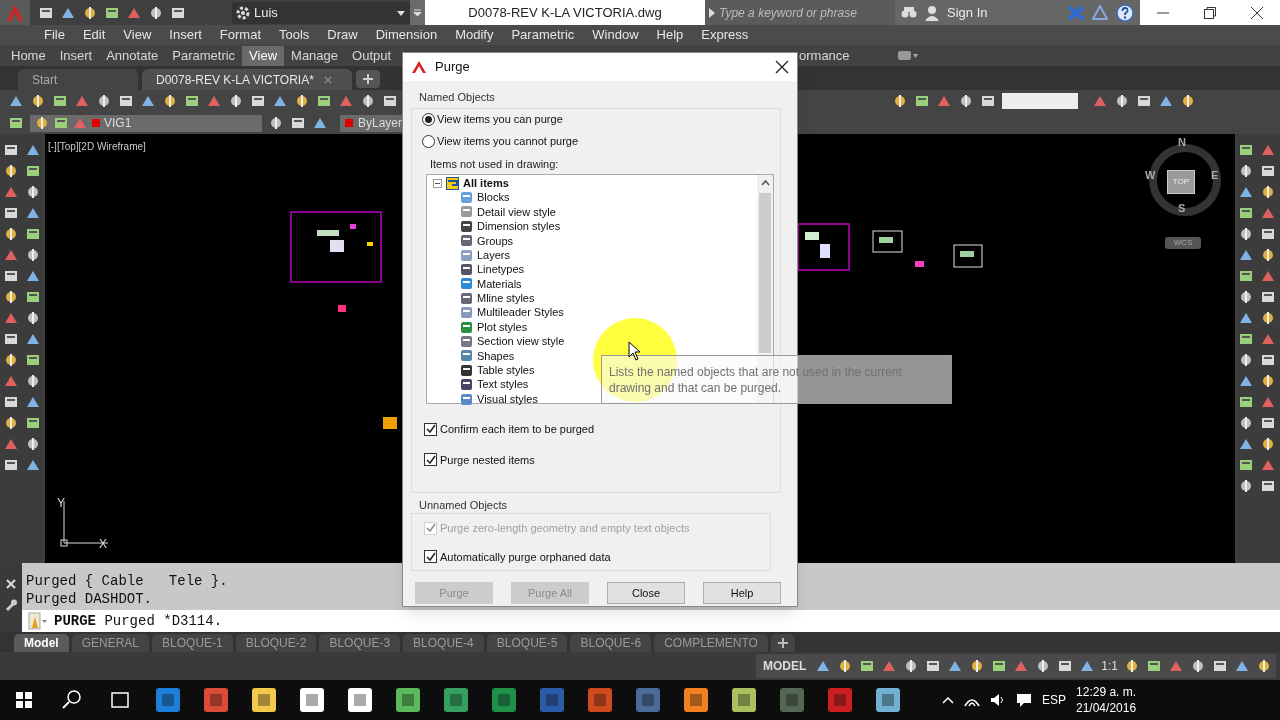 This screenshot has width=1280, height=720. Describe the element at coordinates (94, 35) in the screenshot. I see `menu-item: Edit` at that location.